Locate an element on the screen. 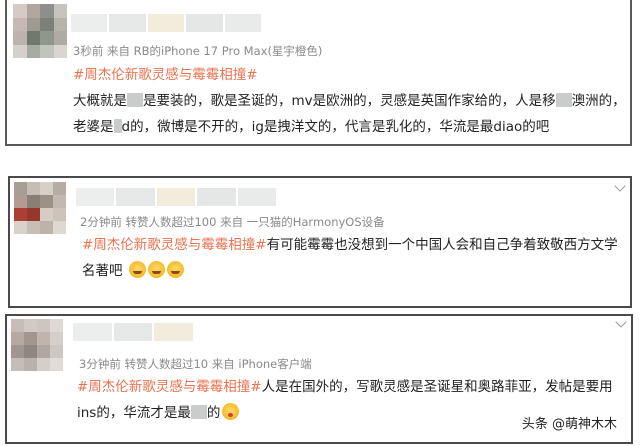 This screenshot has height=446, width=640. comment-meta: 2分钟前 转赞人数超过100 来自 一只猫的HarmonyOS设备 is located at coordinates (232, 222).